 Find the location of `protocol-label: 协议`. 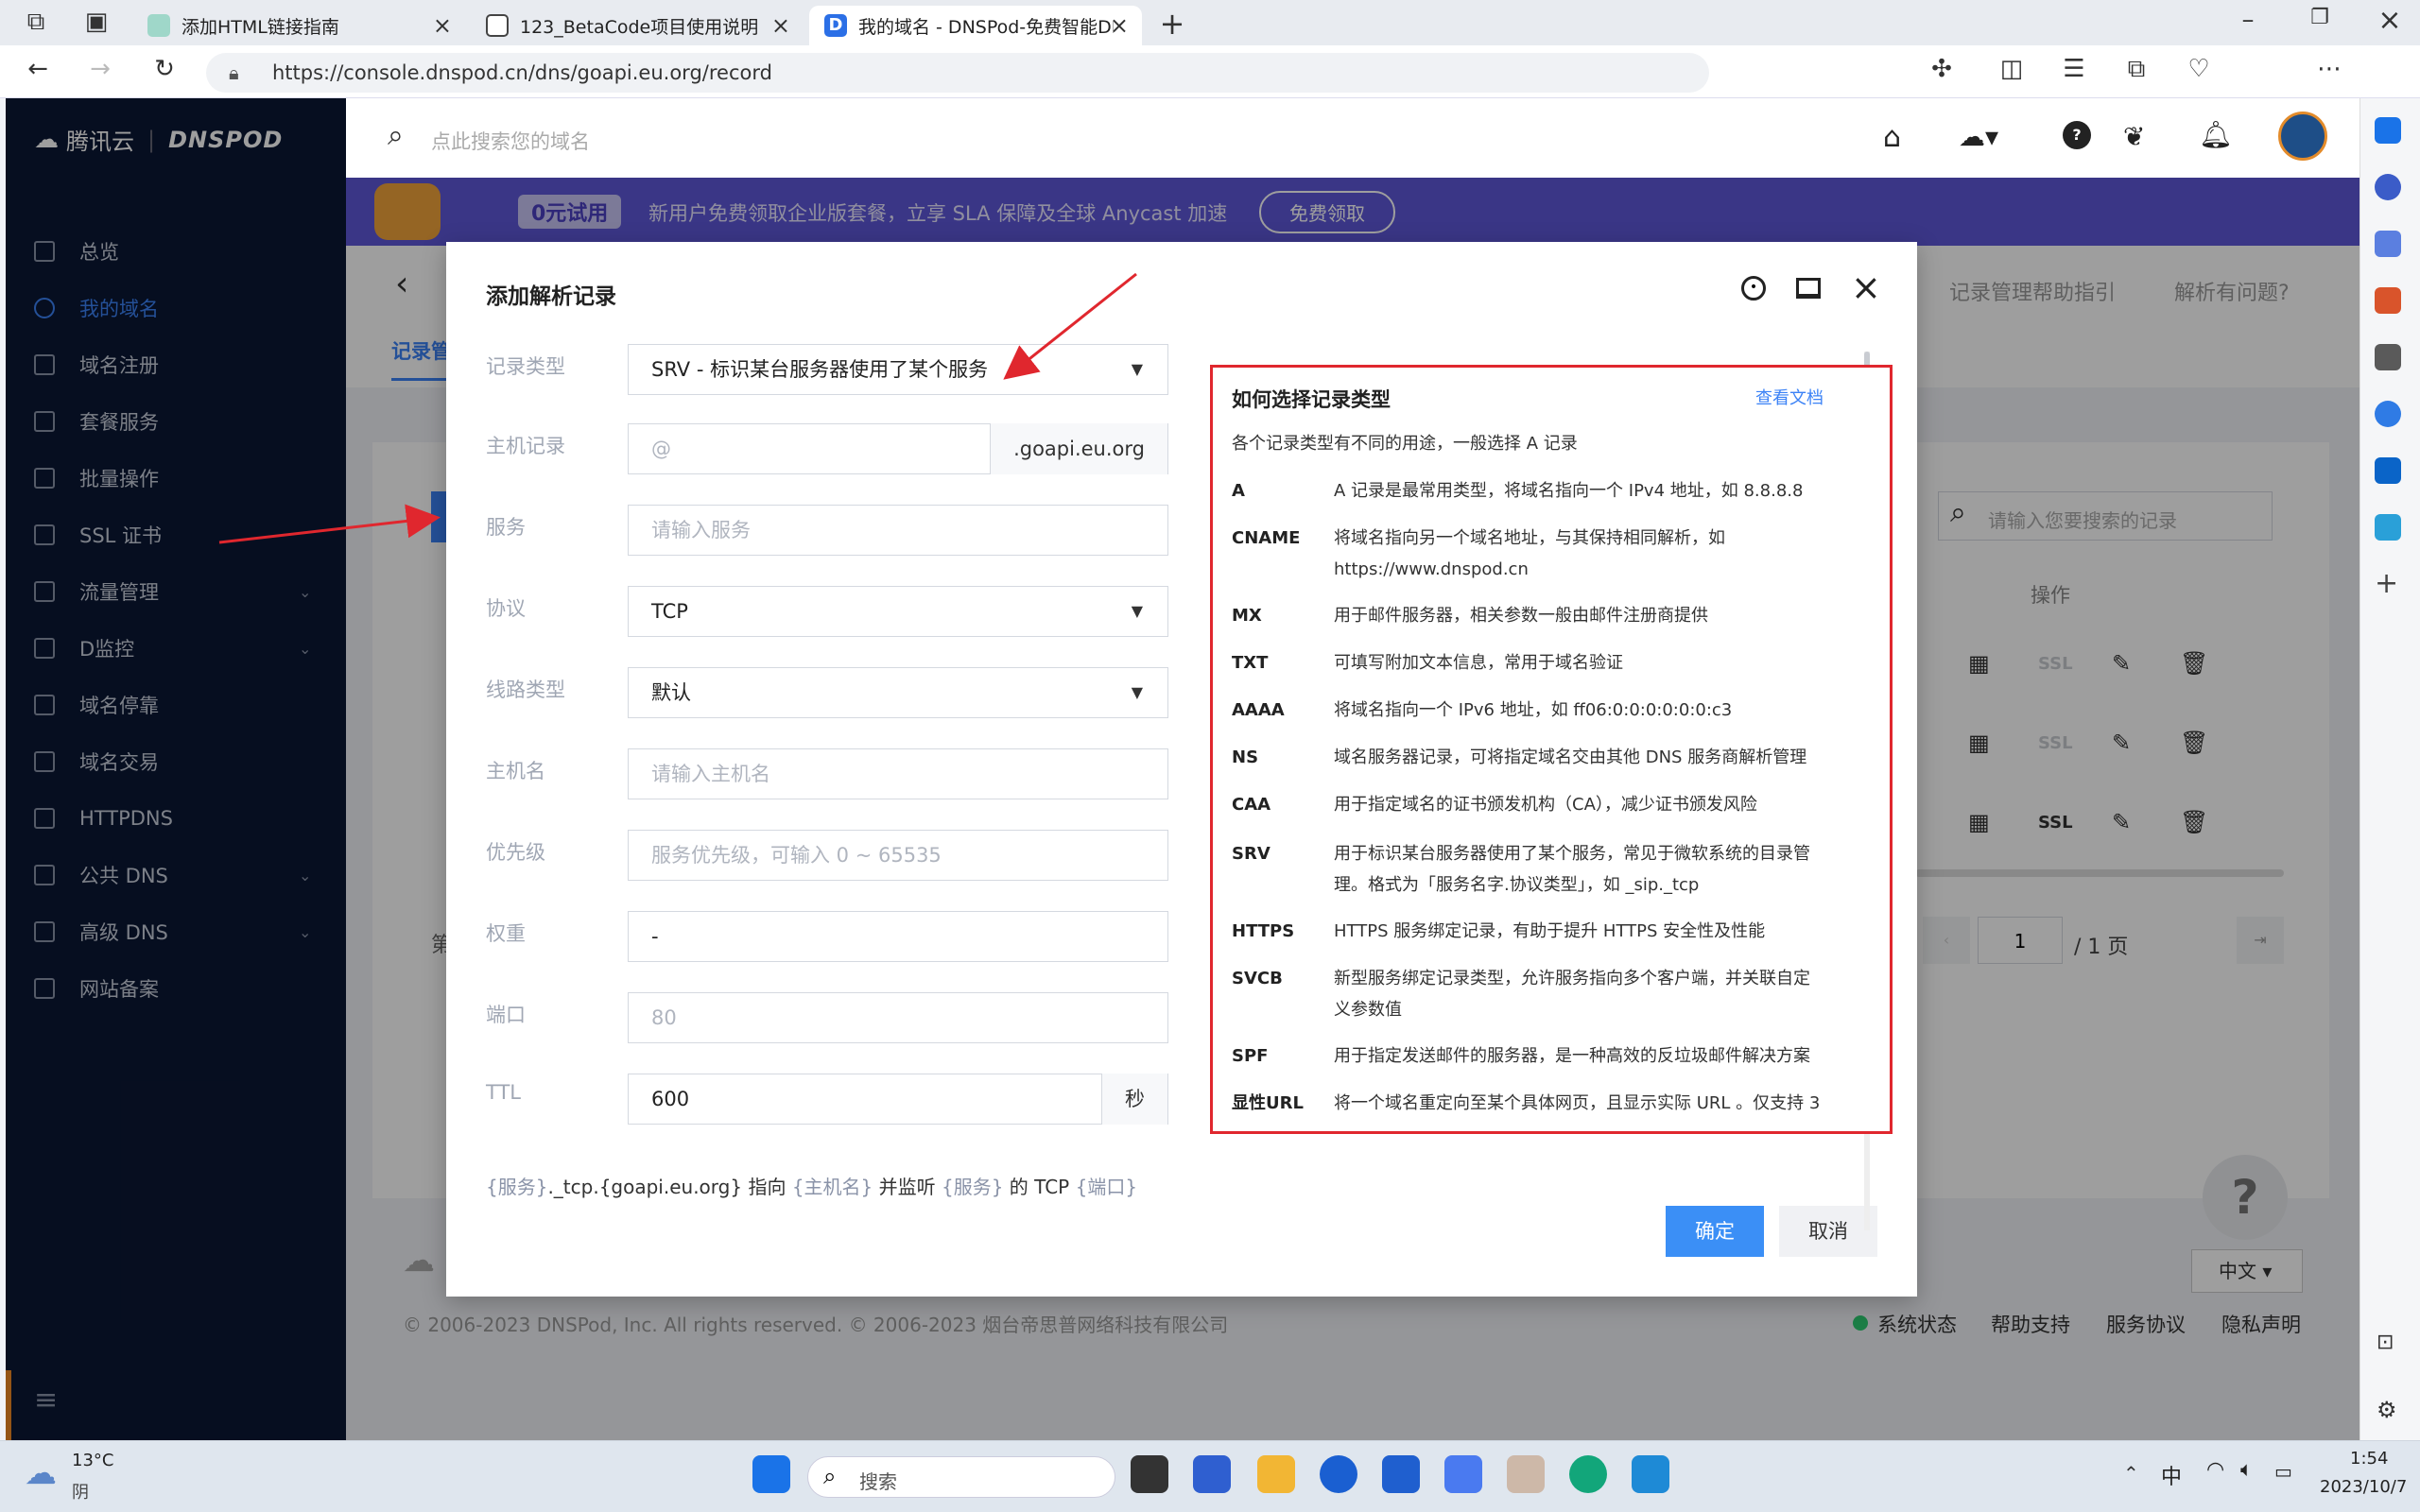

protocol-label: 协议 is located at coordinates (506, 608).